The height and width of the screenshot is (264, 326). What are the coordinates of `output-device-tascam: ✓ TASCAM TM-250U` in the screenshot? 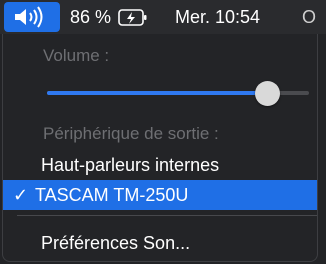 It's located at (160, 195).